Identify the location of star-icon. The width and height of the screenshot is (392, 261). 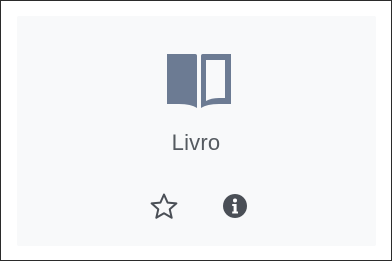
(164, 206).